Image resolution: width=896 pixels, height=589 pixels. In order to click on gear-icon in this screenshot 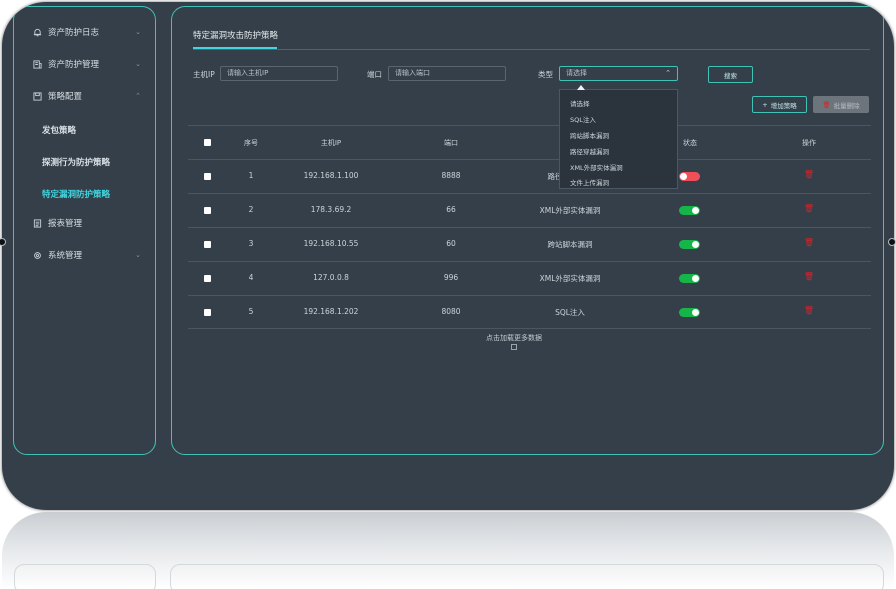, I will do `click(37, 255)`.